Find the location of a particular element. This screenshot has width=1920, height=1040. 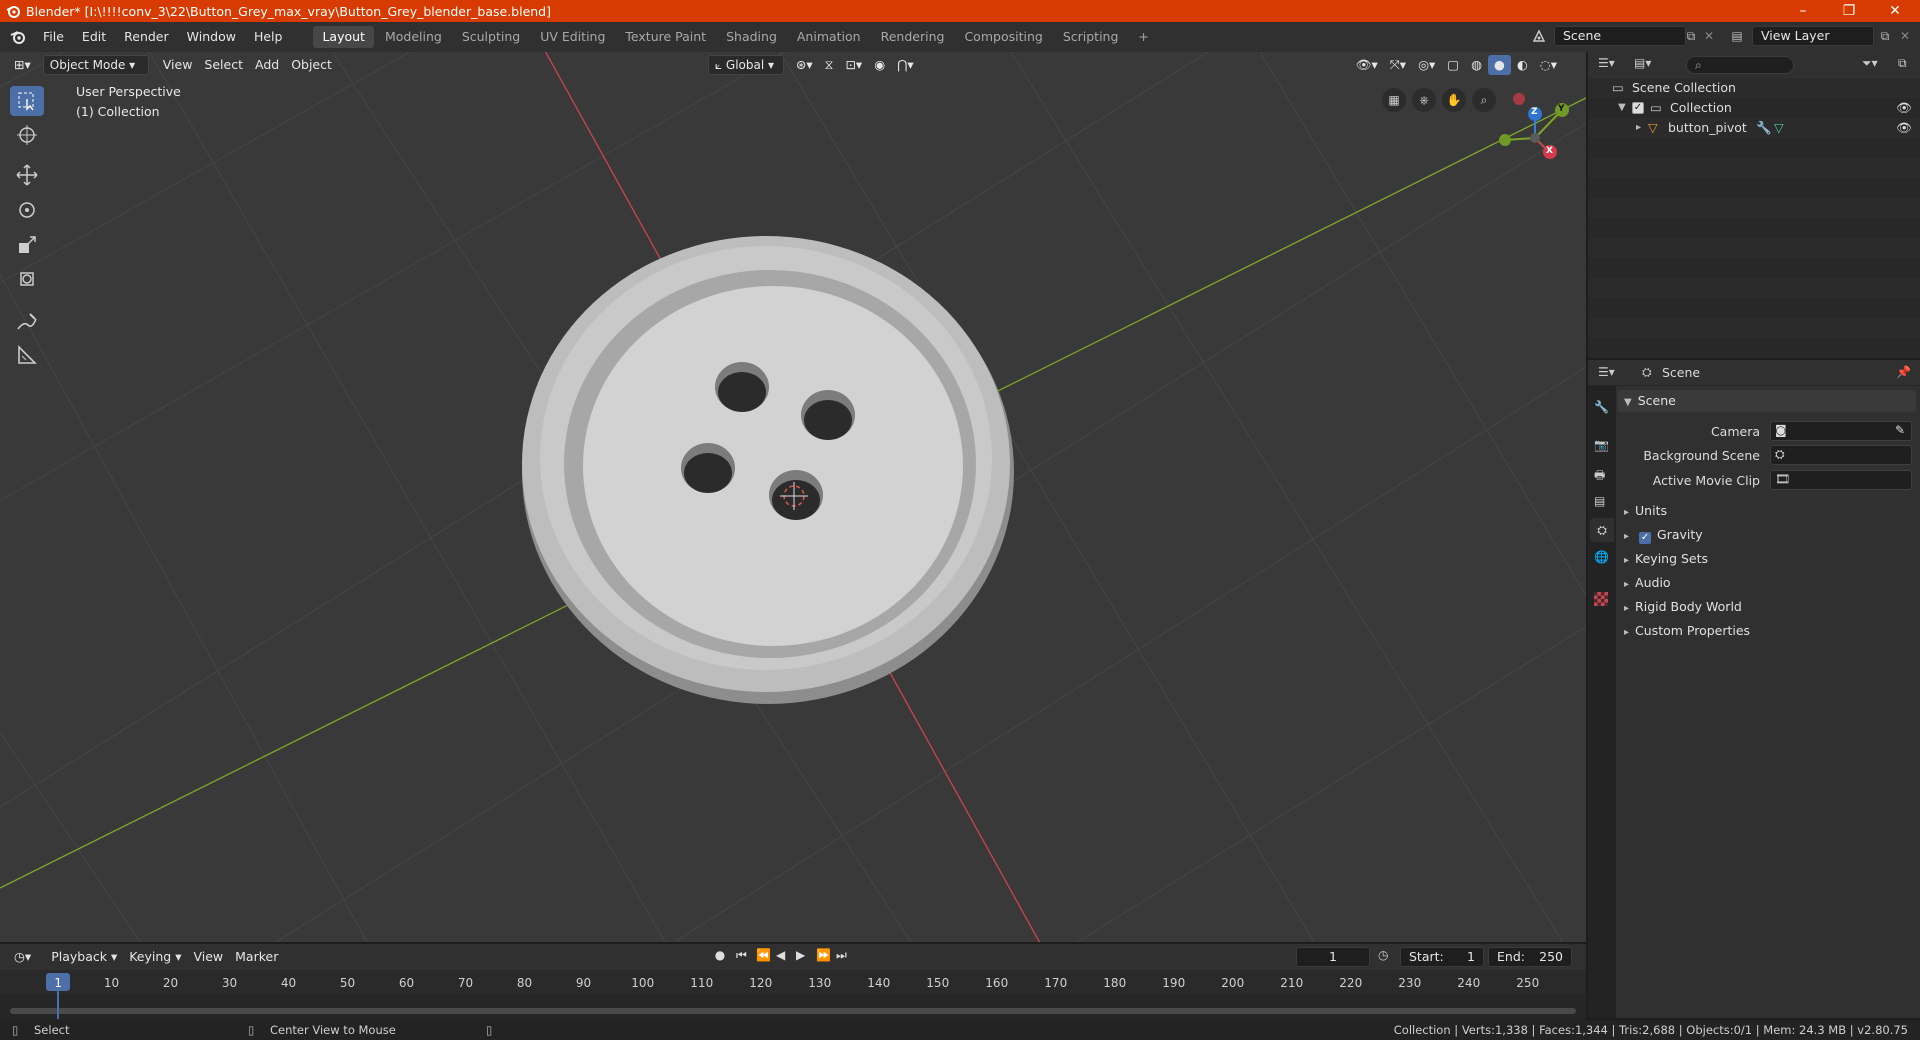

pin-icon: 📌 is located at coordinates (1903, 372).